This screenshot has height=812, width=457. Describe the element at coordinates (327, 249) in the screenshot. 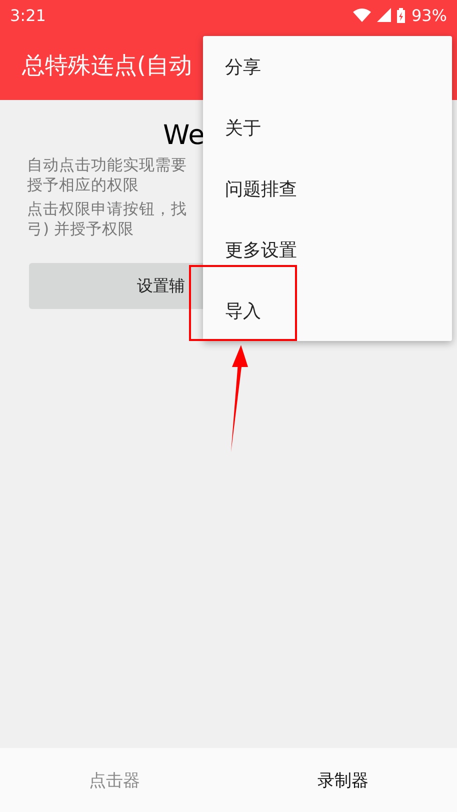

I see `menu-item: 更多设置` at that location.